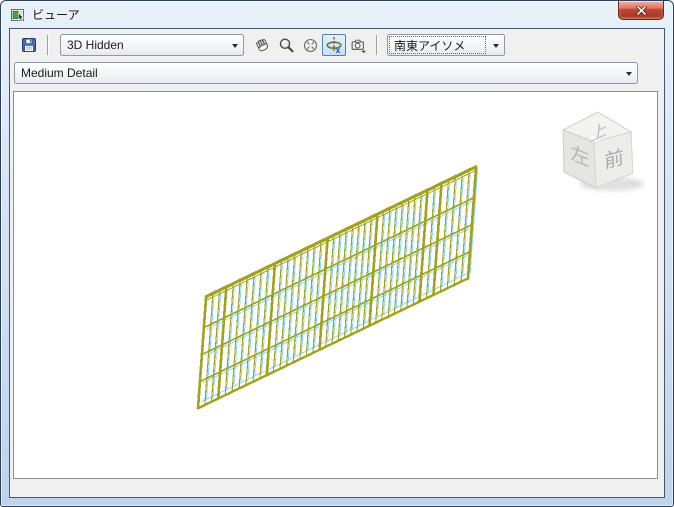  I want to click on viewcube-shadow, so click(612, 184).